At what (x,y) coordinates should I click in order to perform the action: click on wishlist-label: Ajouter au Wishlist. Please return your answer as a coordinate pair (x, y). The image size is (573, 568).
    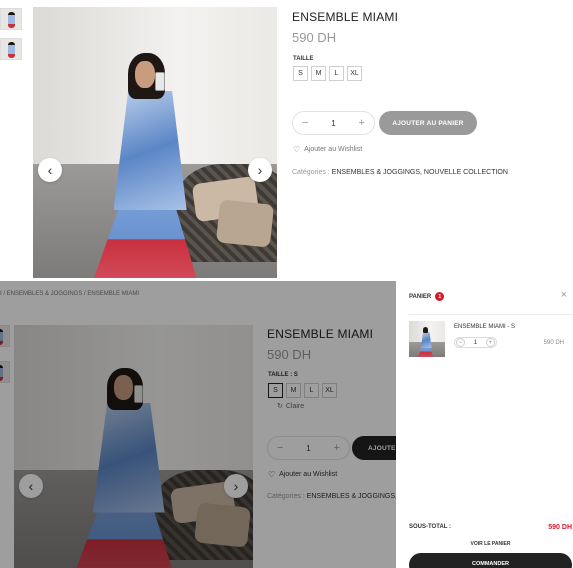
    Looking at the image, I should click on (333, 149).